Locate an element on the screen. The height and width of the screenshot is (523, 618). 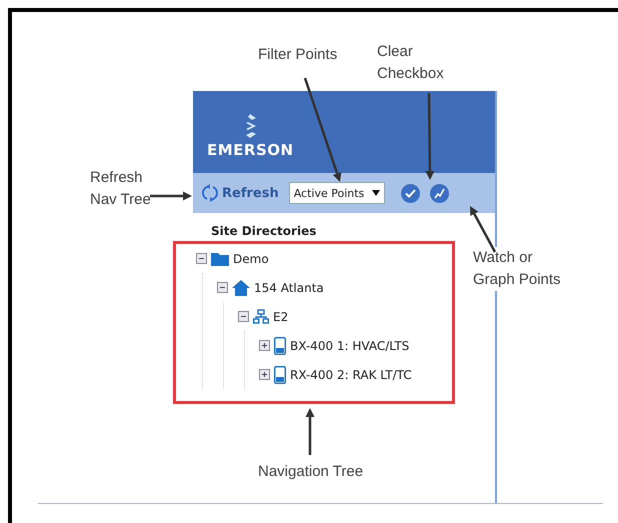
logo-text: EMERSON is located at coordinates (250, 150).